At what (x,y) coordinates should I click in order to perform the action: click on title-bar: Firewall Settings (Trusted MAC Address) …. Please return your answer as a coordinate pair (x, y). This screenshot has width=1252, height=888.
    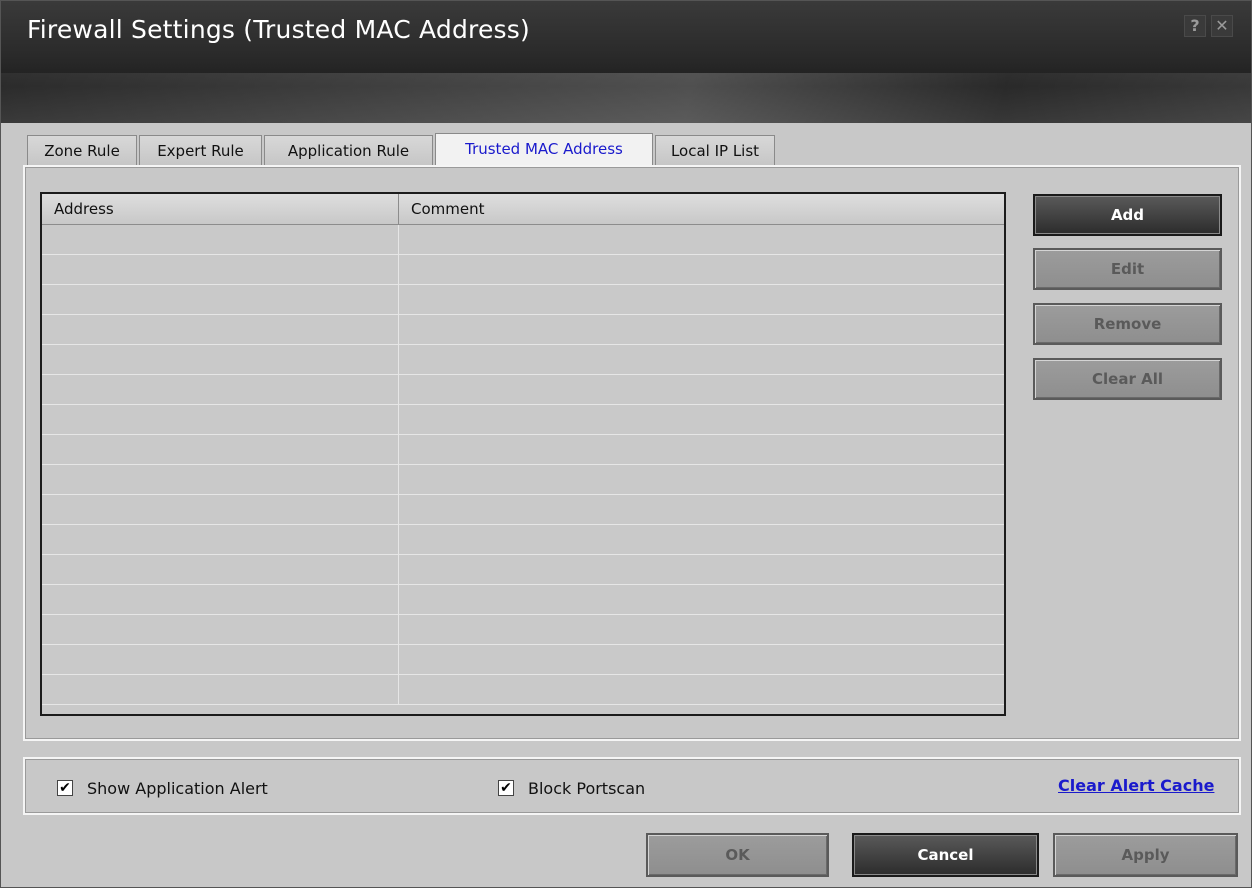
    Looking at the image, I should click on (626, 62).